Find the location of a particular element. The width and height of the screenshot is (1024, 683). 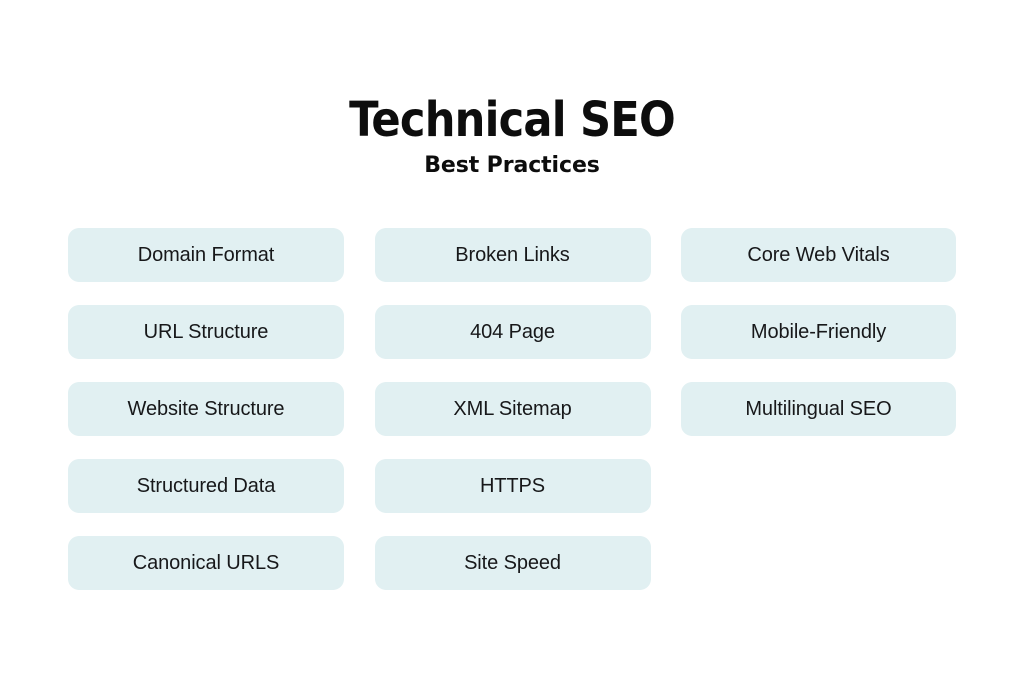

checklist-item: Multilingual SEO is located at coordinates (818, 409).